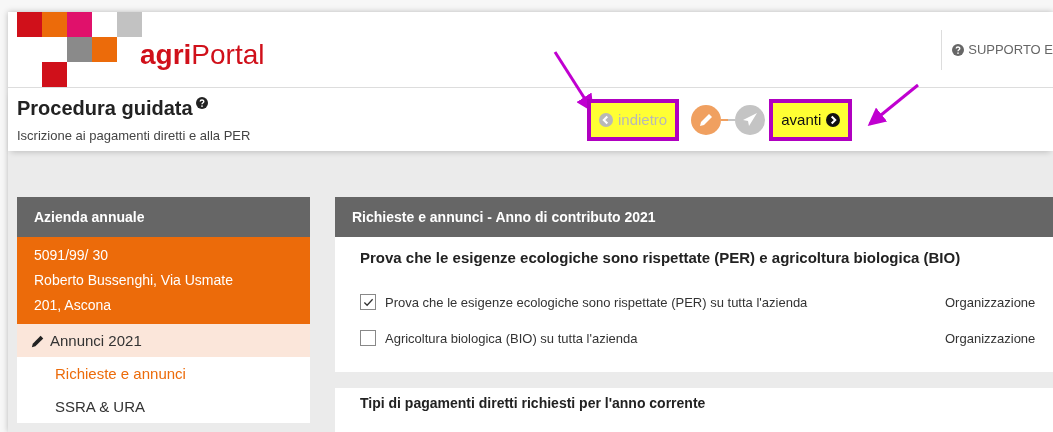  What do you see at coordinates (79, 49) in the screenshot?
I see `logo-icon` at bounding box center [79, 49].